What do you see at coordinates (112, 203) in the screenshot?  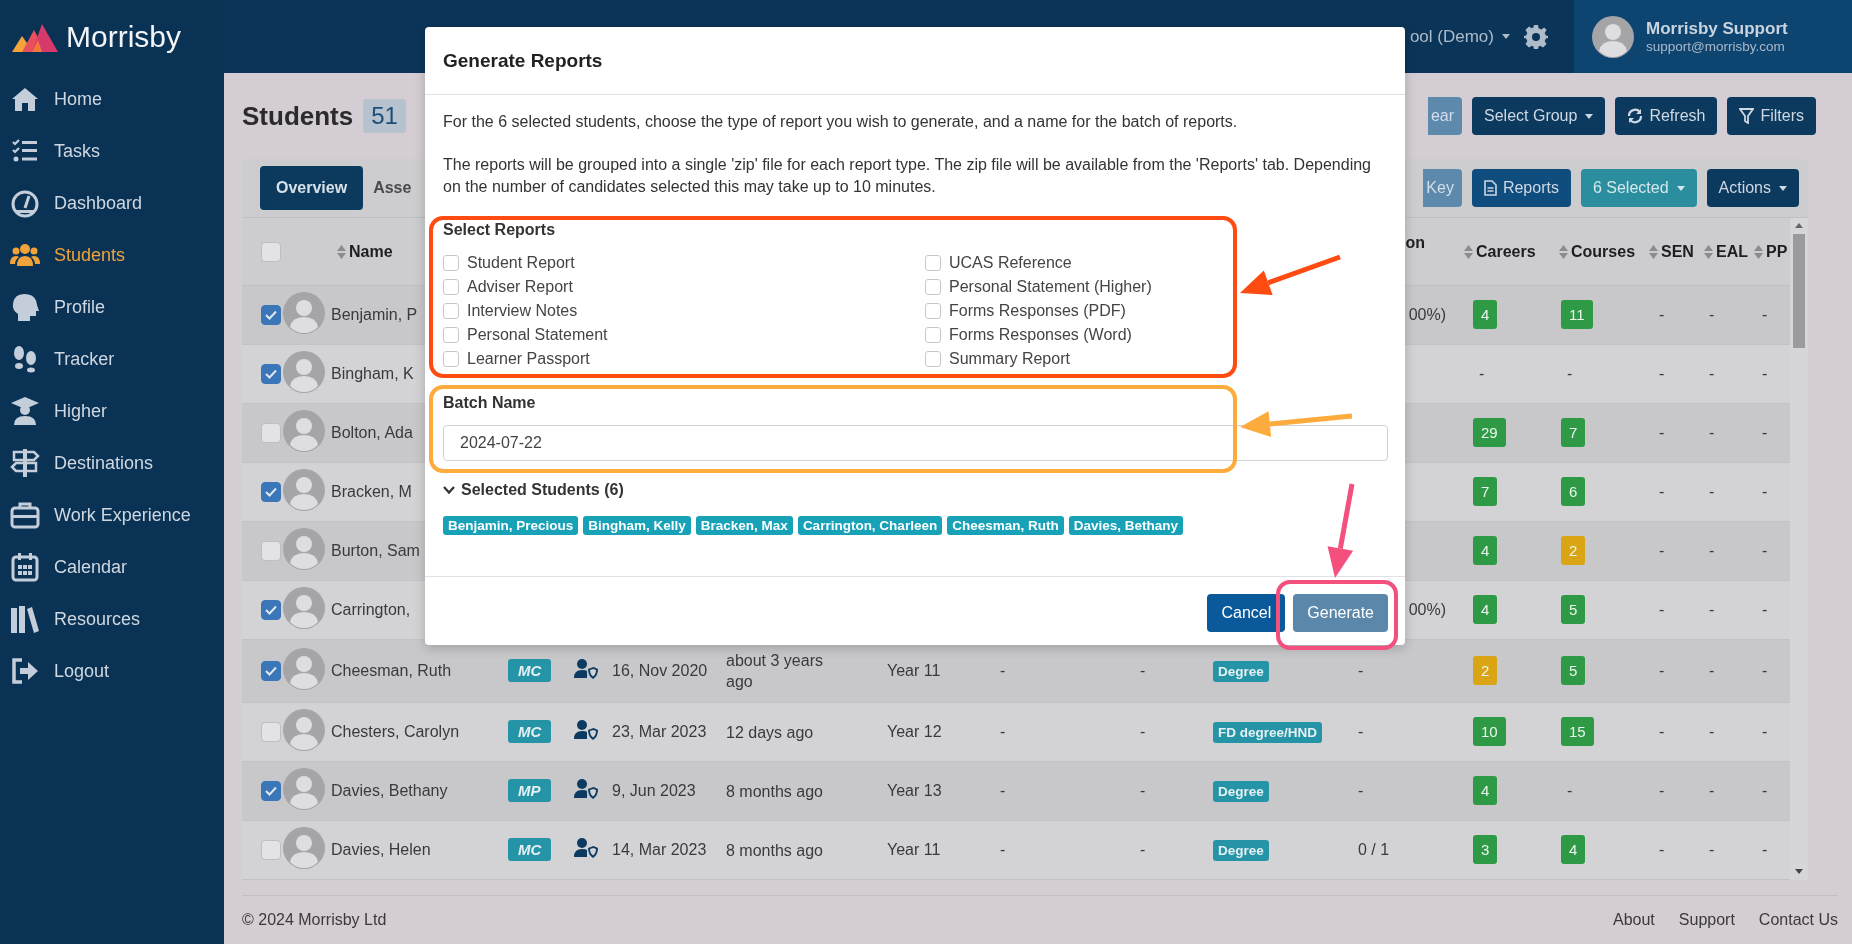 I see `nav-item: Dashboard` at bounding box center [112, 203].